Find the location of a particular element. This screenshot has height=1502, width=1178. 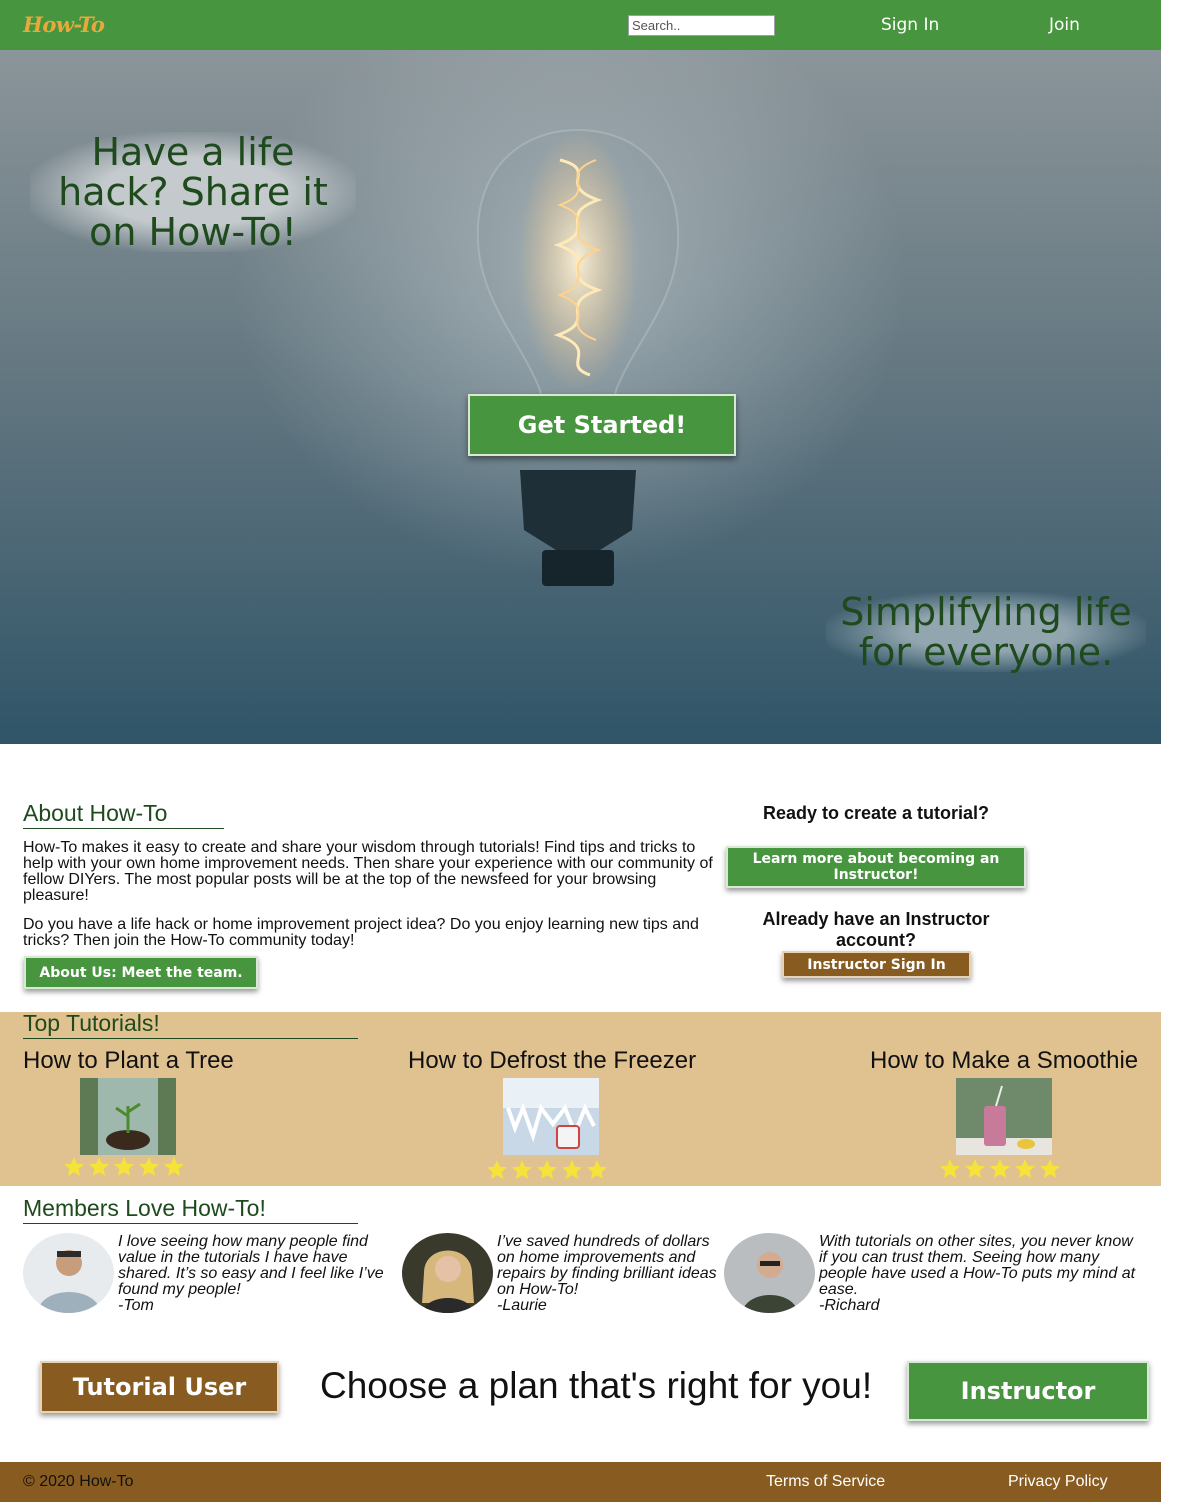

learn-instructor-button: Learn more about becoming an Instructor! is located at coordinates (876, 867).